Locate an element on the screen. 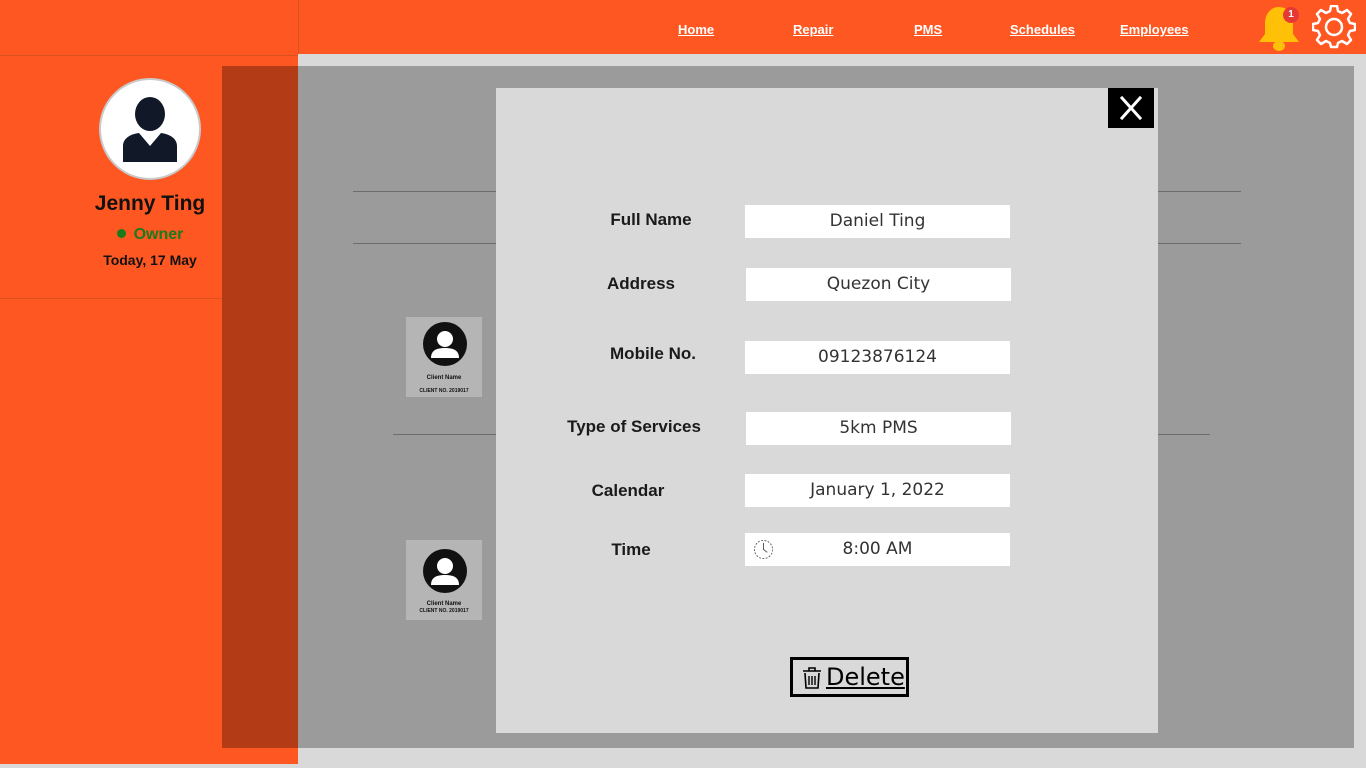 The image size is (1366, 768). notification-badge: 1 is located at coordinates (1291, 15).